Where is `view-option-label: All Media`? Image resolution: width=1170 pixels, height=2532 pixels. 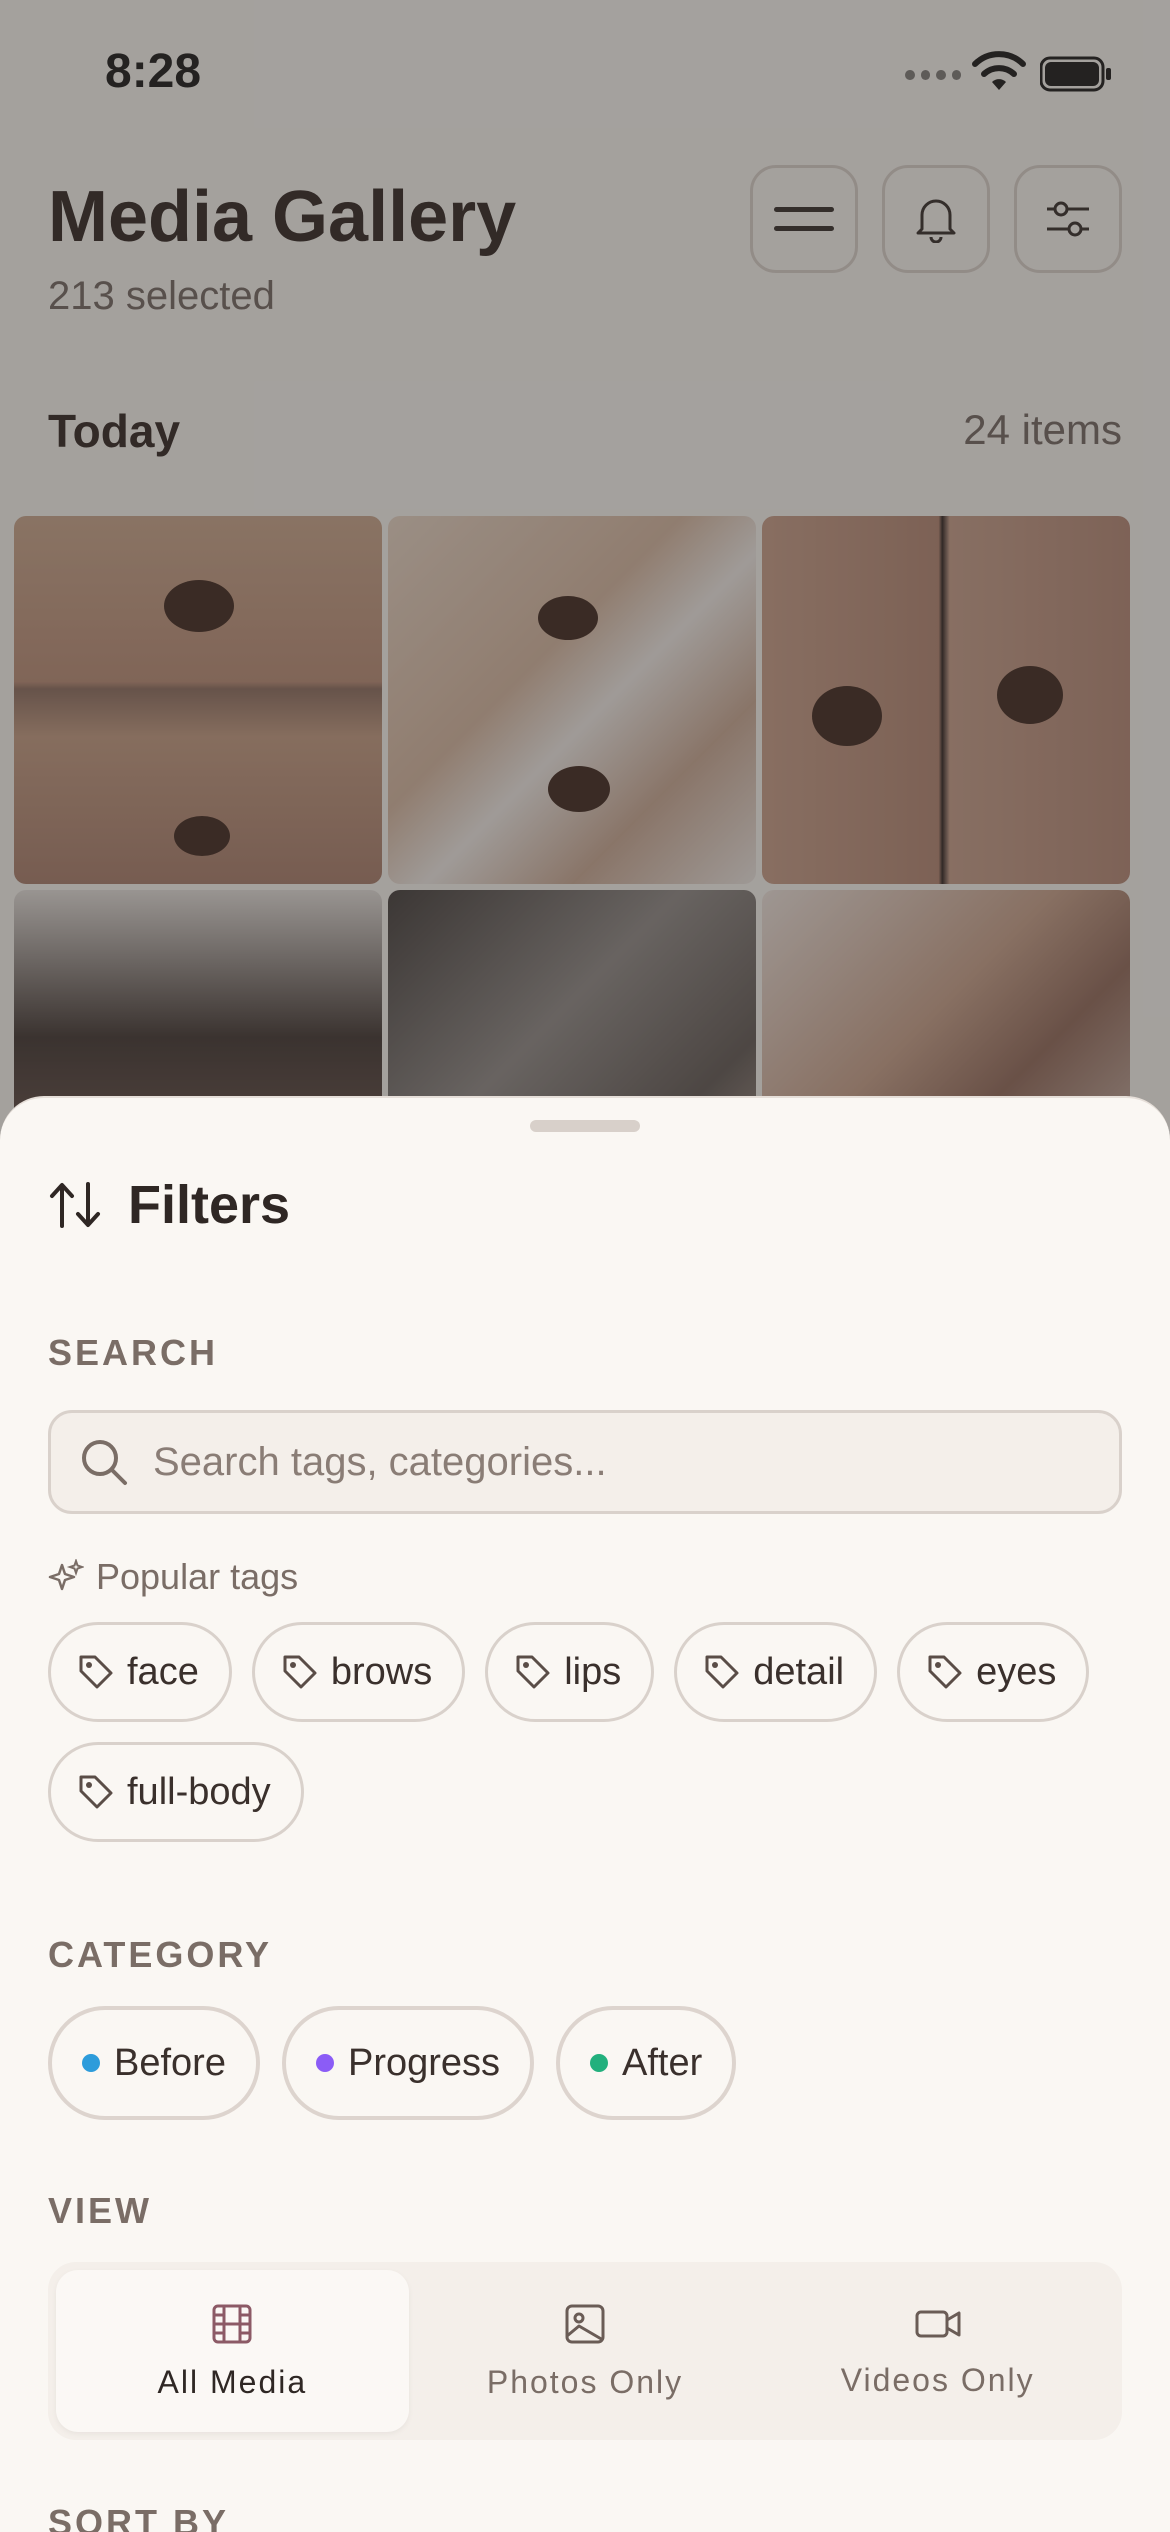
view-option-label: All Media is located at coordinates (232, 2381).